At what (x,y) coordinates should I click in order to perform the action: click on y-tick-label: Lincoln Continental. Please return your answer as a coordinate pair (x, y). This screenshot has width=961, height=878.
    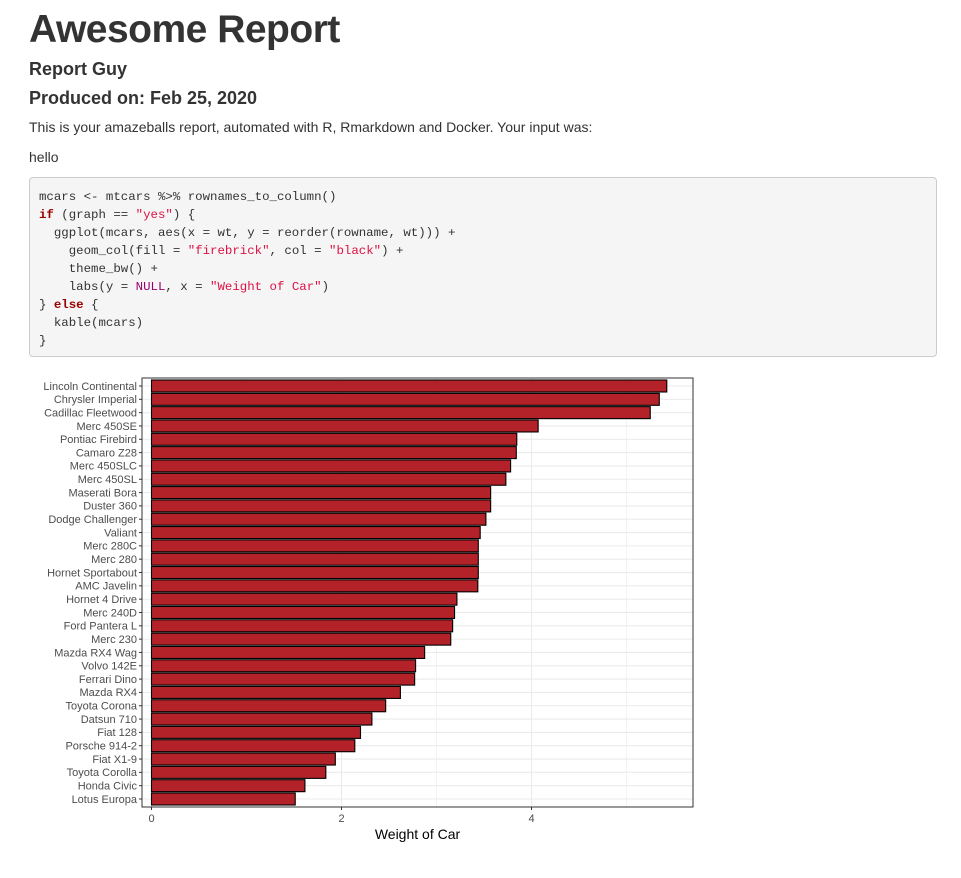
    Looking at the image, I should click on (90, 387).